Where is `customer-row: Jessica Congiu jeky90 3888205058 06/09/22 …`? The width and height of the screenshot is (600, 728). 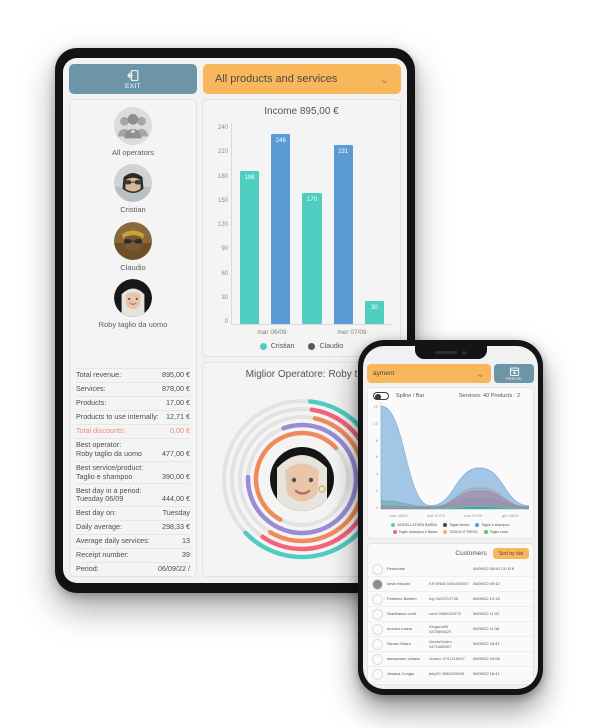
customer-row: Jessica Congiu jeky90 3888205058 06/09/22 … is located at coordinates (450, 674).